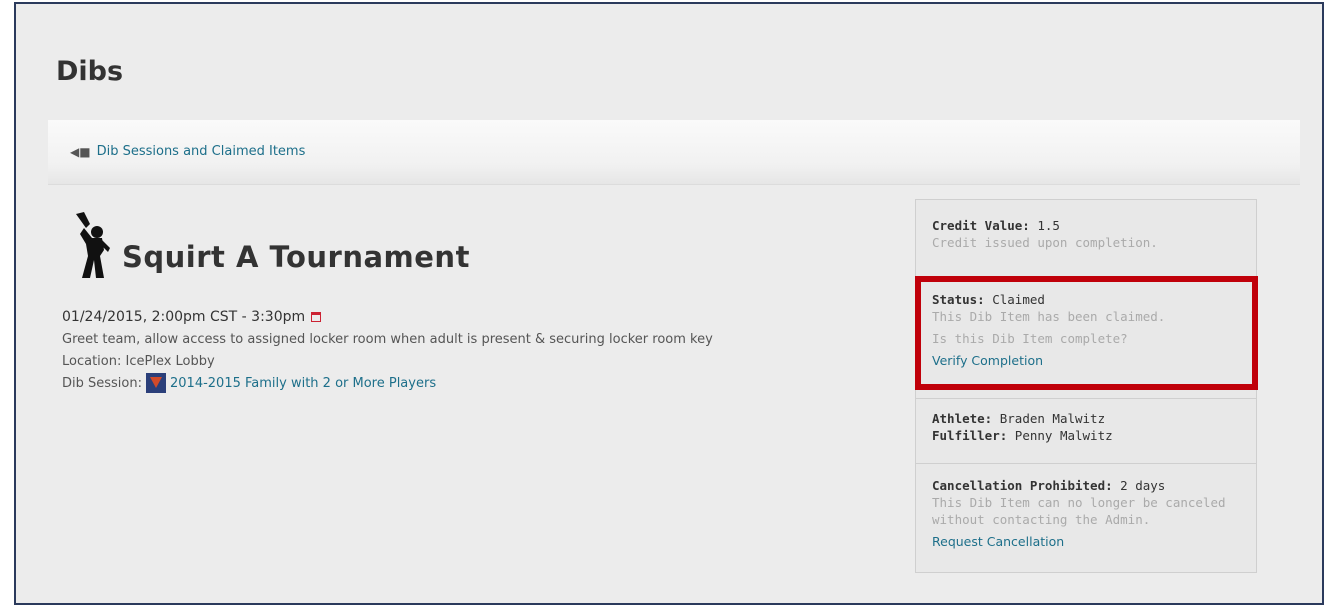 This screenshot has width=1332, height=607. I want to click on breadcrumb: ◀■ Dib Sessions and Claimed Items, so click(187, 151).